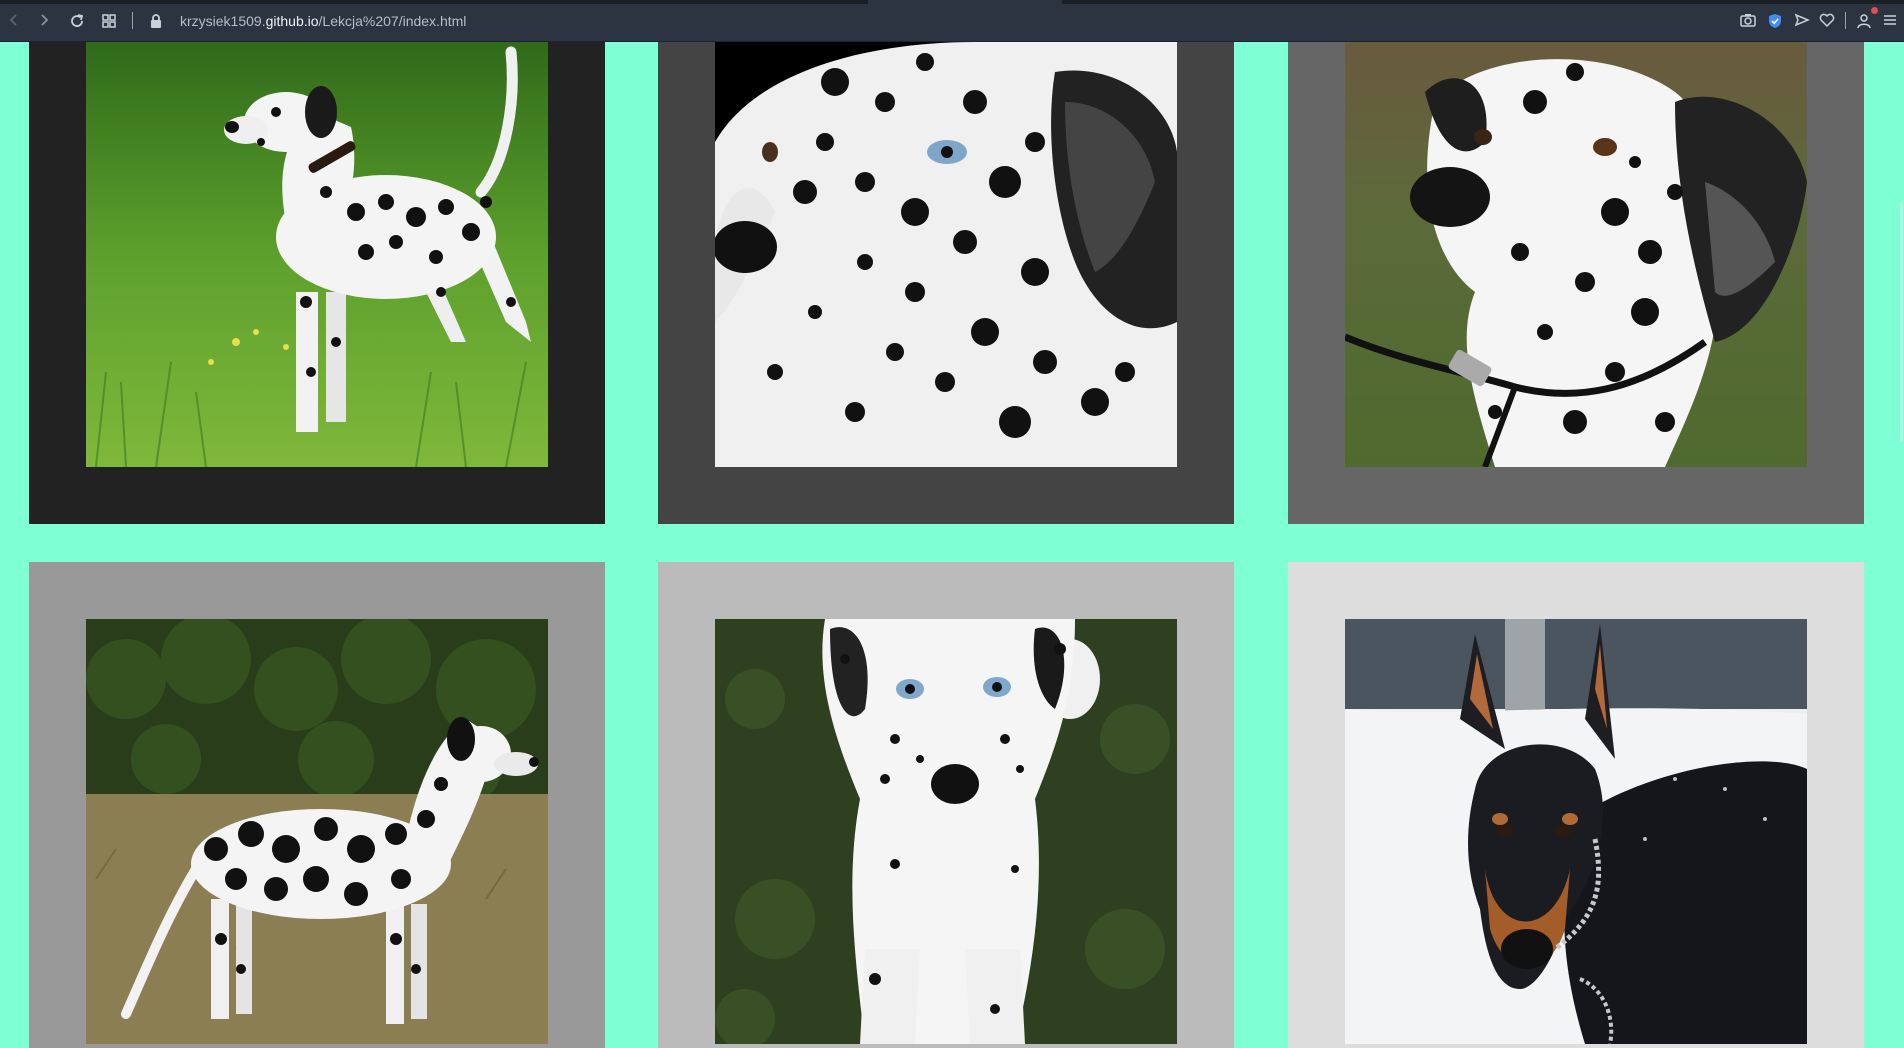  I want to click on active-tab-indicator, so click(965, 2).